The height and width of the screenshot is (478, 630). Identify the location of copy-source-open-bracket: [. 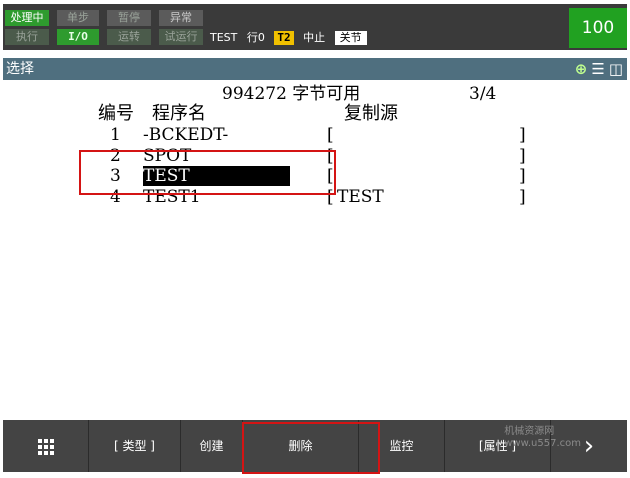
(330, 135).